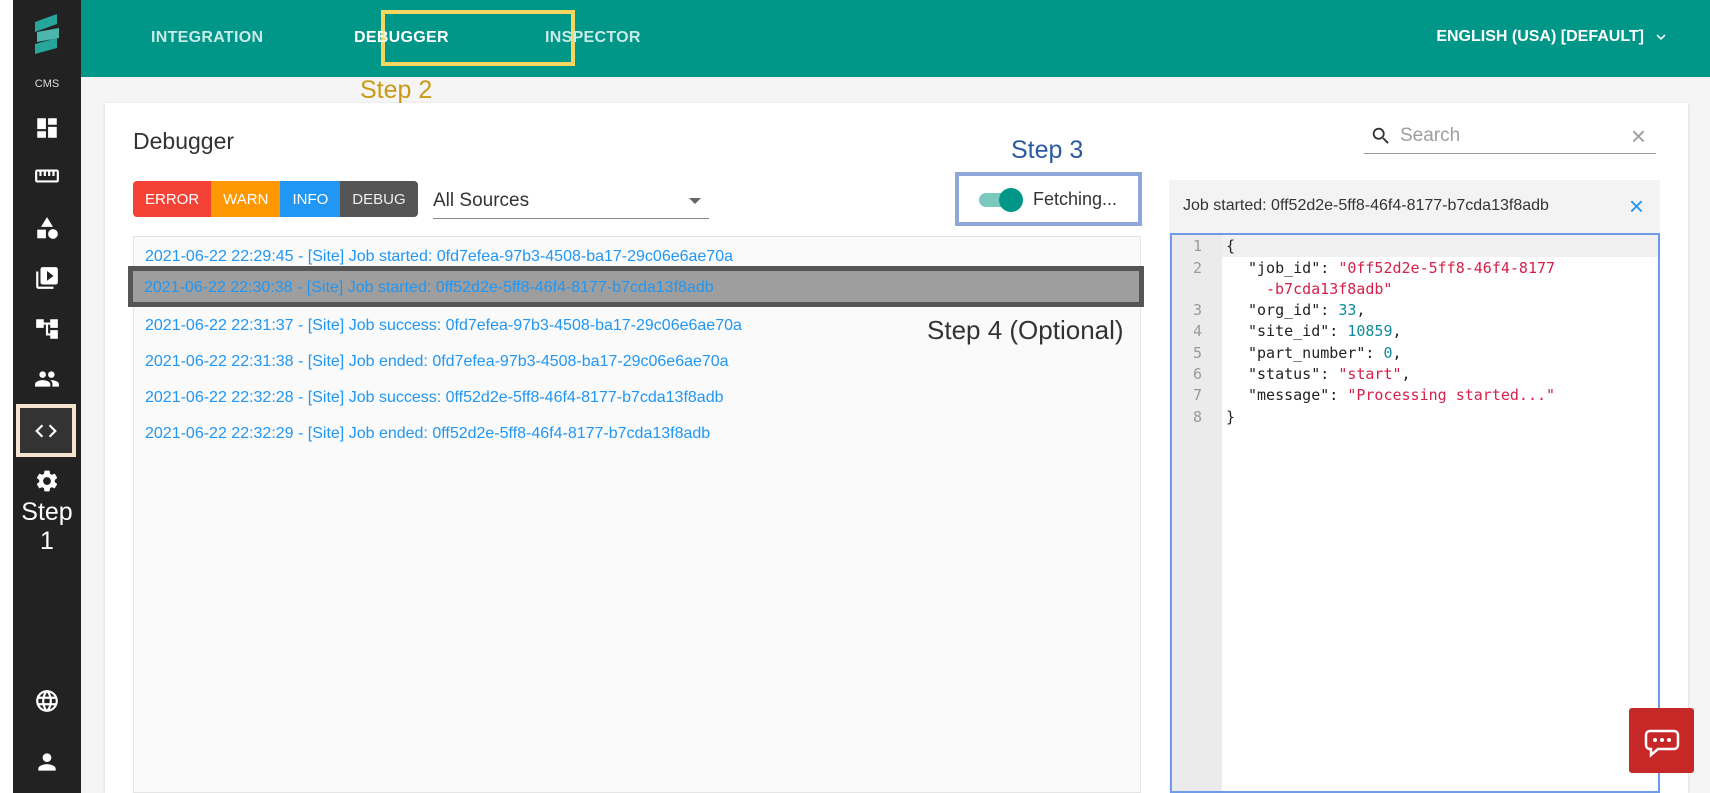  I want to click on source-select-value: All Sources, so click(481, 200).